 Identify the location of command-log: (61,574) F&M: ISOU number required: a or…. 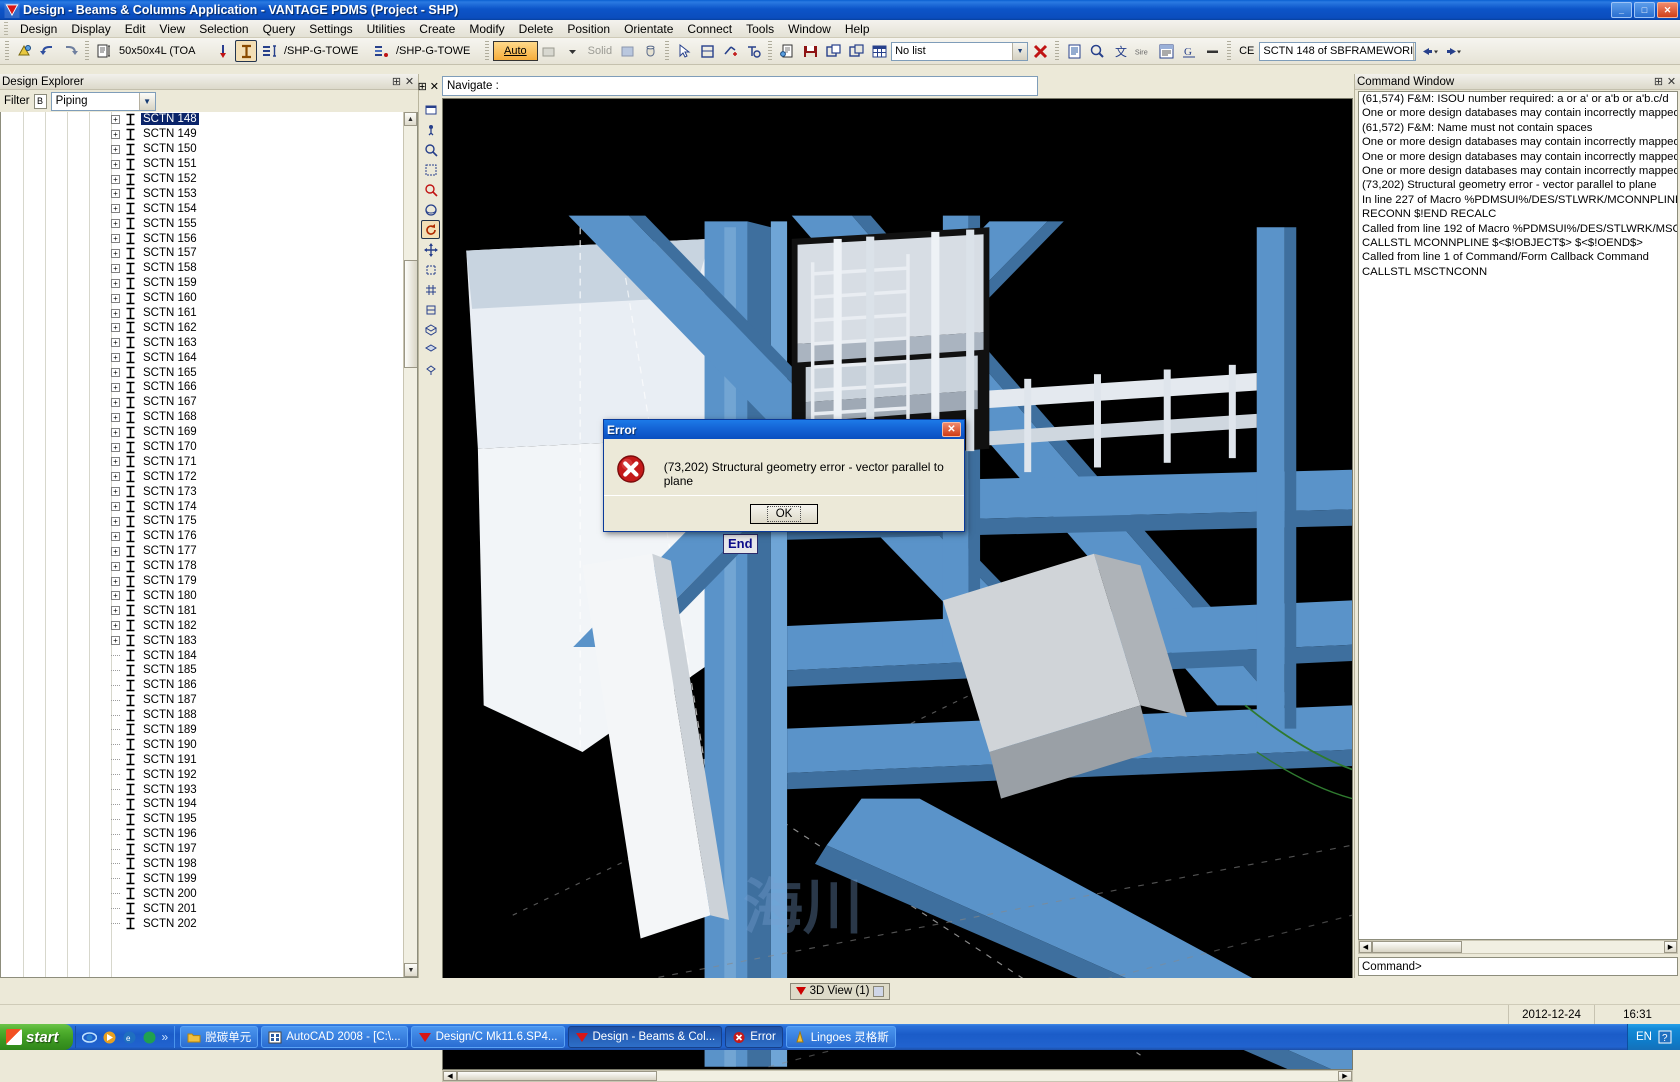
(1518, 515).